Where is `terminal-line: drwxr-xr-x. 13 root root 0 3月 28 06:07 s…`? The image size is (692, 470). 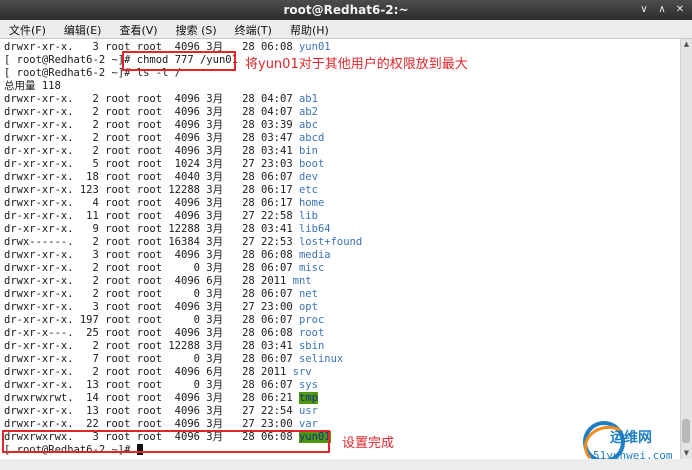
terminal-line: drwxr-xr-x. 13 root root 0 3月 28 06:07 s… is located at coordinates (161, 385).